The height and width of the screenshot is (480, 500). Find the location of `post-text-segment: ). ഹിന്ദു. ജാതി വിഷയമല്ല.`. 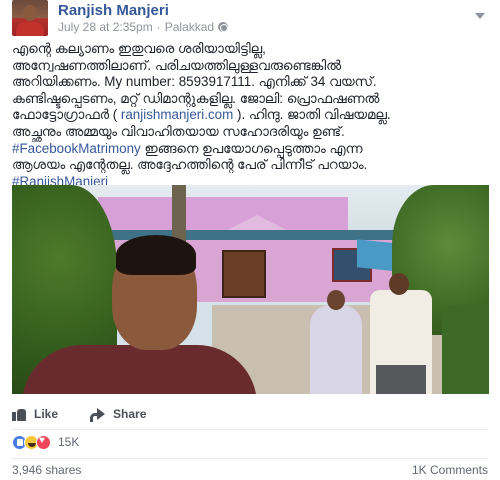

post-text-segment: ). ഹിന്ദു. ജാതി വിഷയമല്ല. is located at coordinates (312, 115).